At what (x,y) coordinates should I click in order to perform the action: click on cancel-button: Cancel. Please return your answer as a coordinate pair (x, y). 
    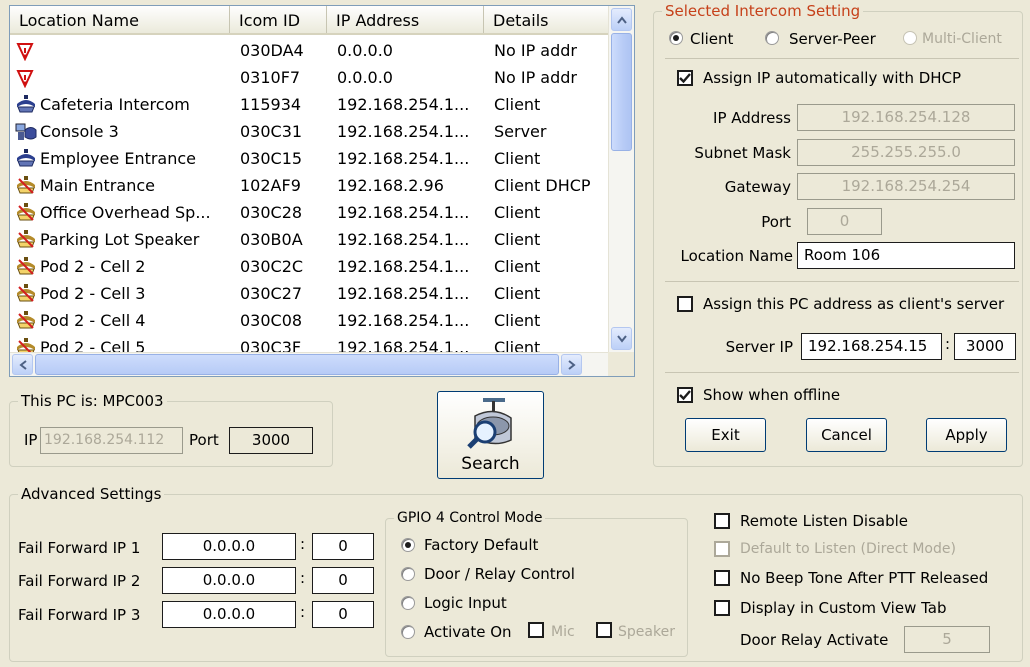
    Looking at the image, I should click on (846, 435).